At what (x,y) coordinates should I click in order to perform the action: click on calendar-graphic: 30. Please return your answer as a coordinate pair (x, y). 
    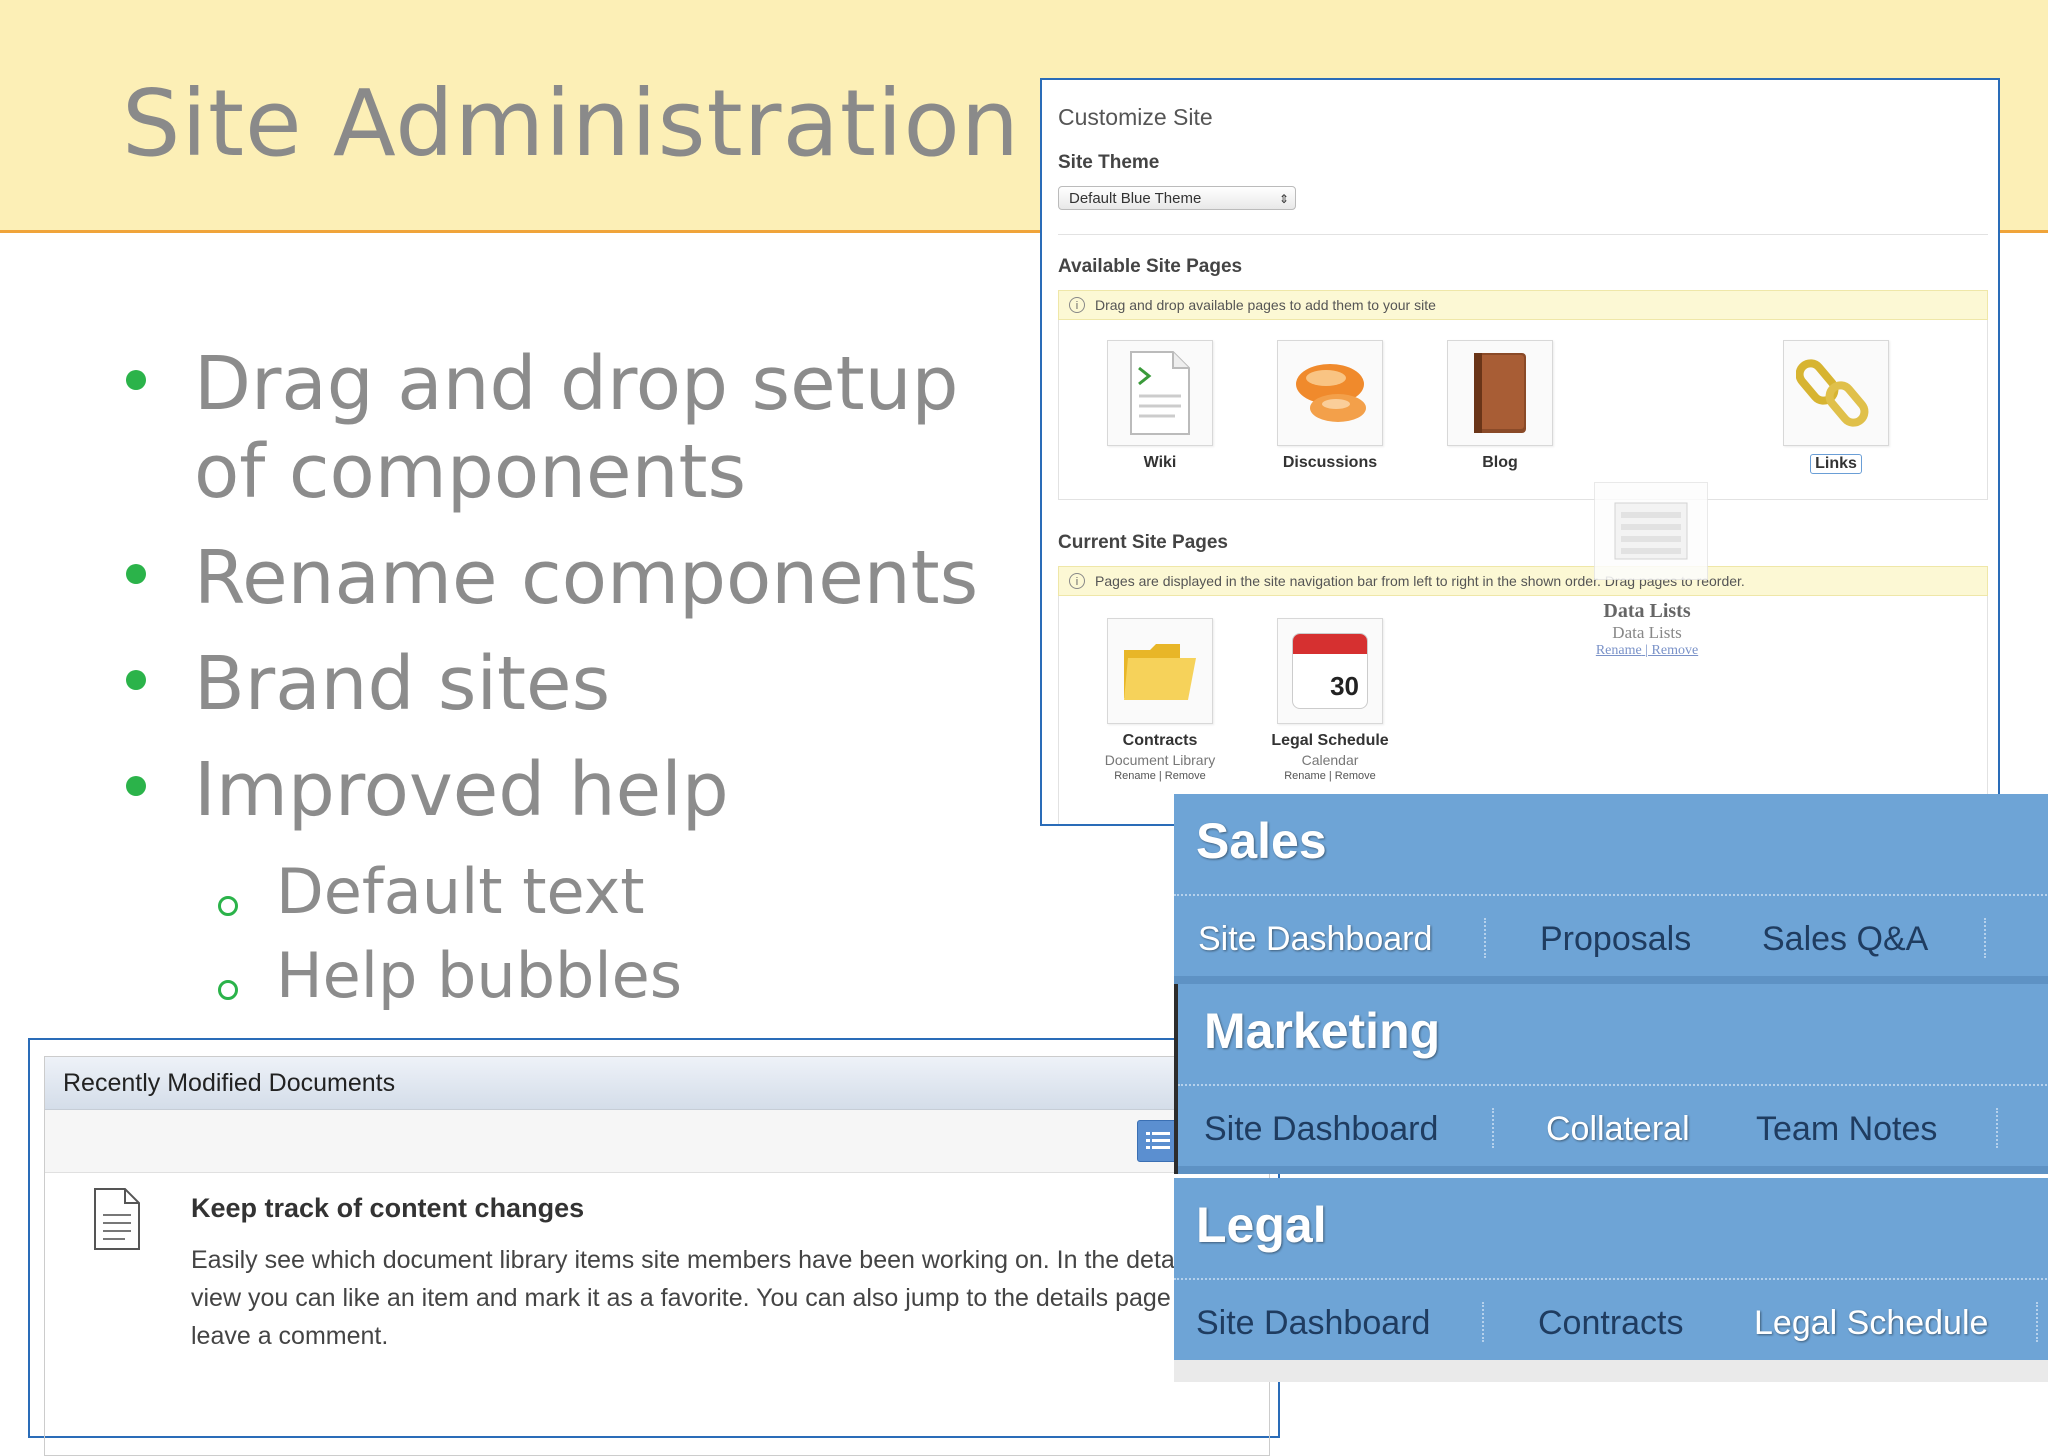
    Looking at the image, I should click on (1330, 671).